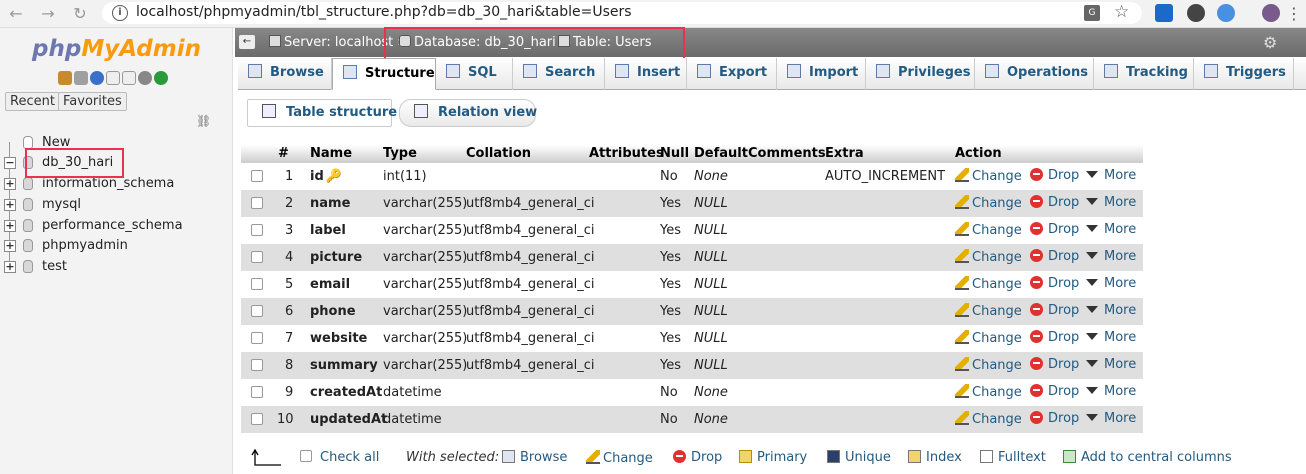 Image resolution: width=1306 pixels, height=474 pixels. Describe the element at coordinates (1013, 457) in the screenshot. I see `bulk-fulltext-button: Fulltext` at that location.